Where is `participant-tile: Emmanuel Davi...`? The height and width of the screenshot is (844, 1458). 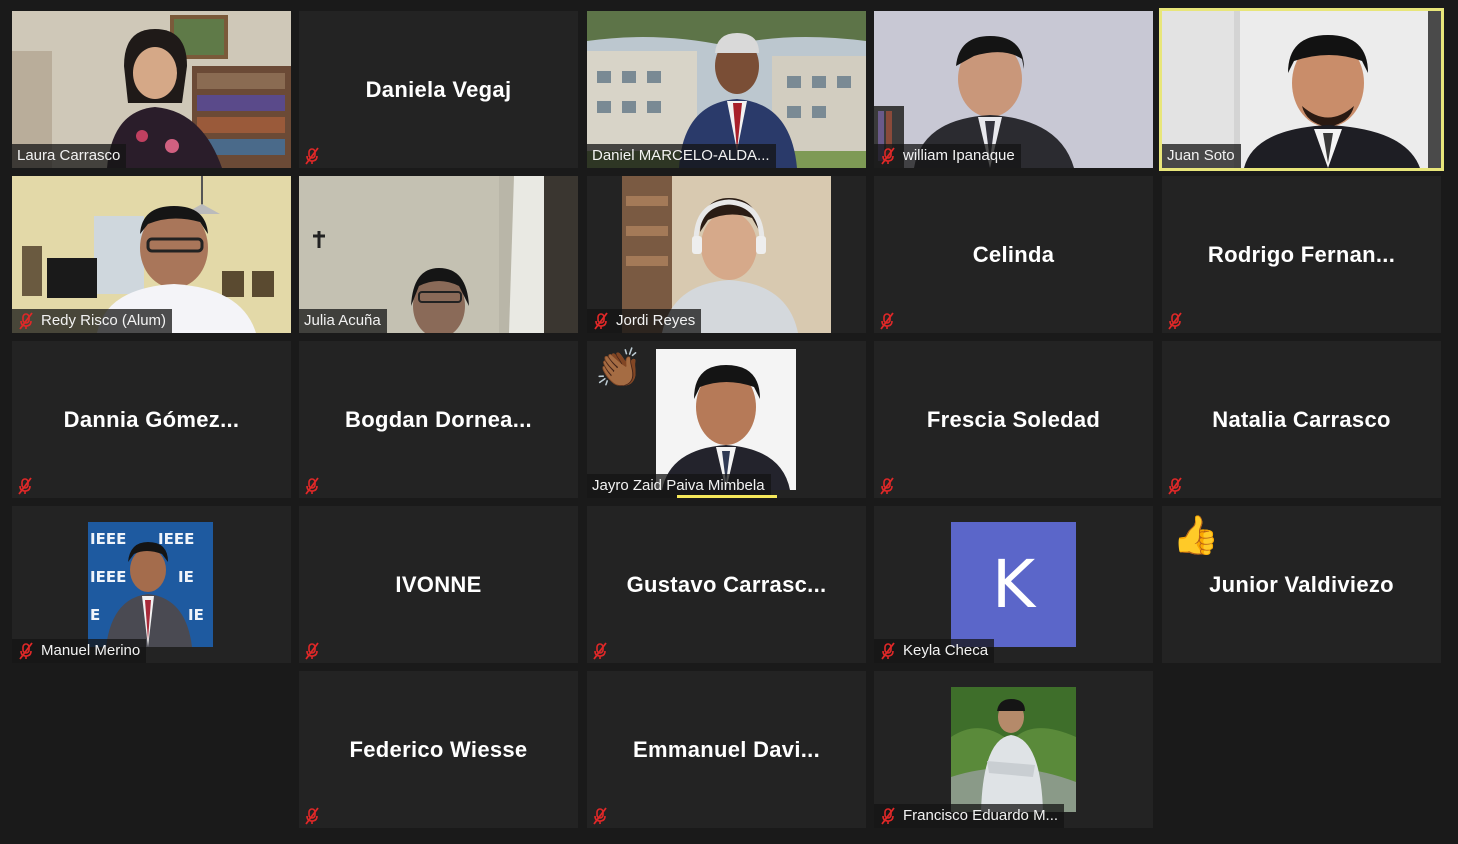
participant-tile: Emmanuel Davi... is located at coordinates (726, 749).